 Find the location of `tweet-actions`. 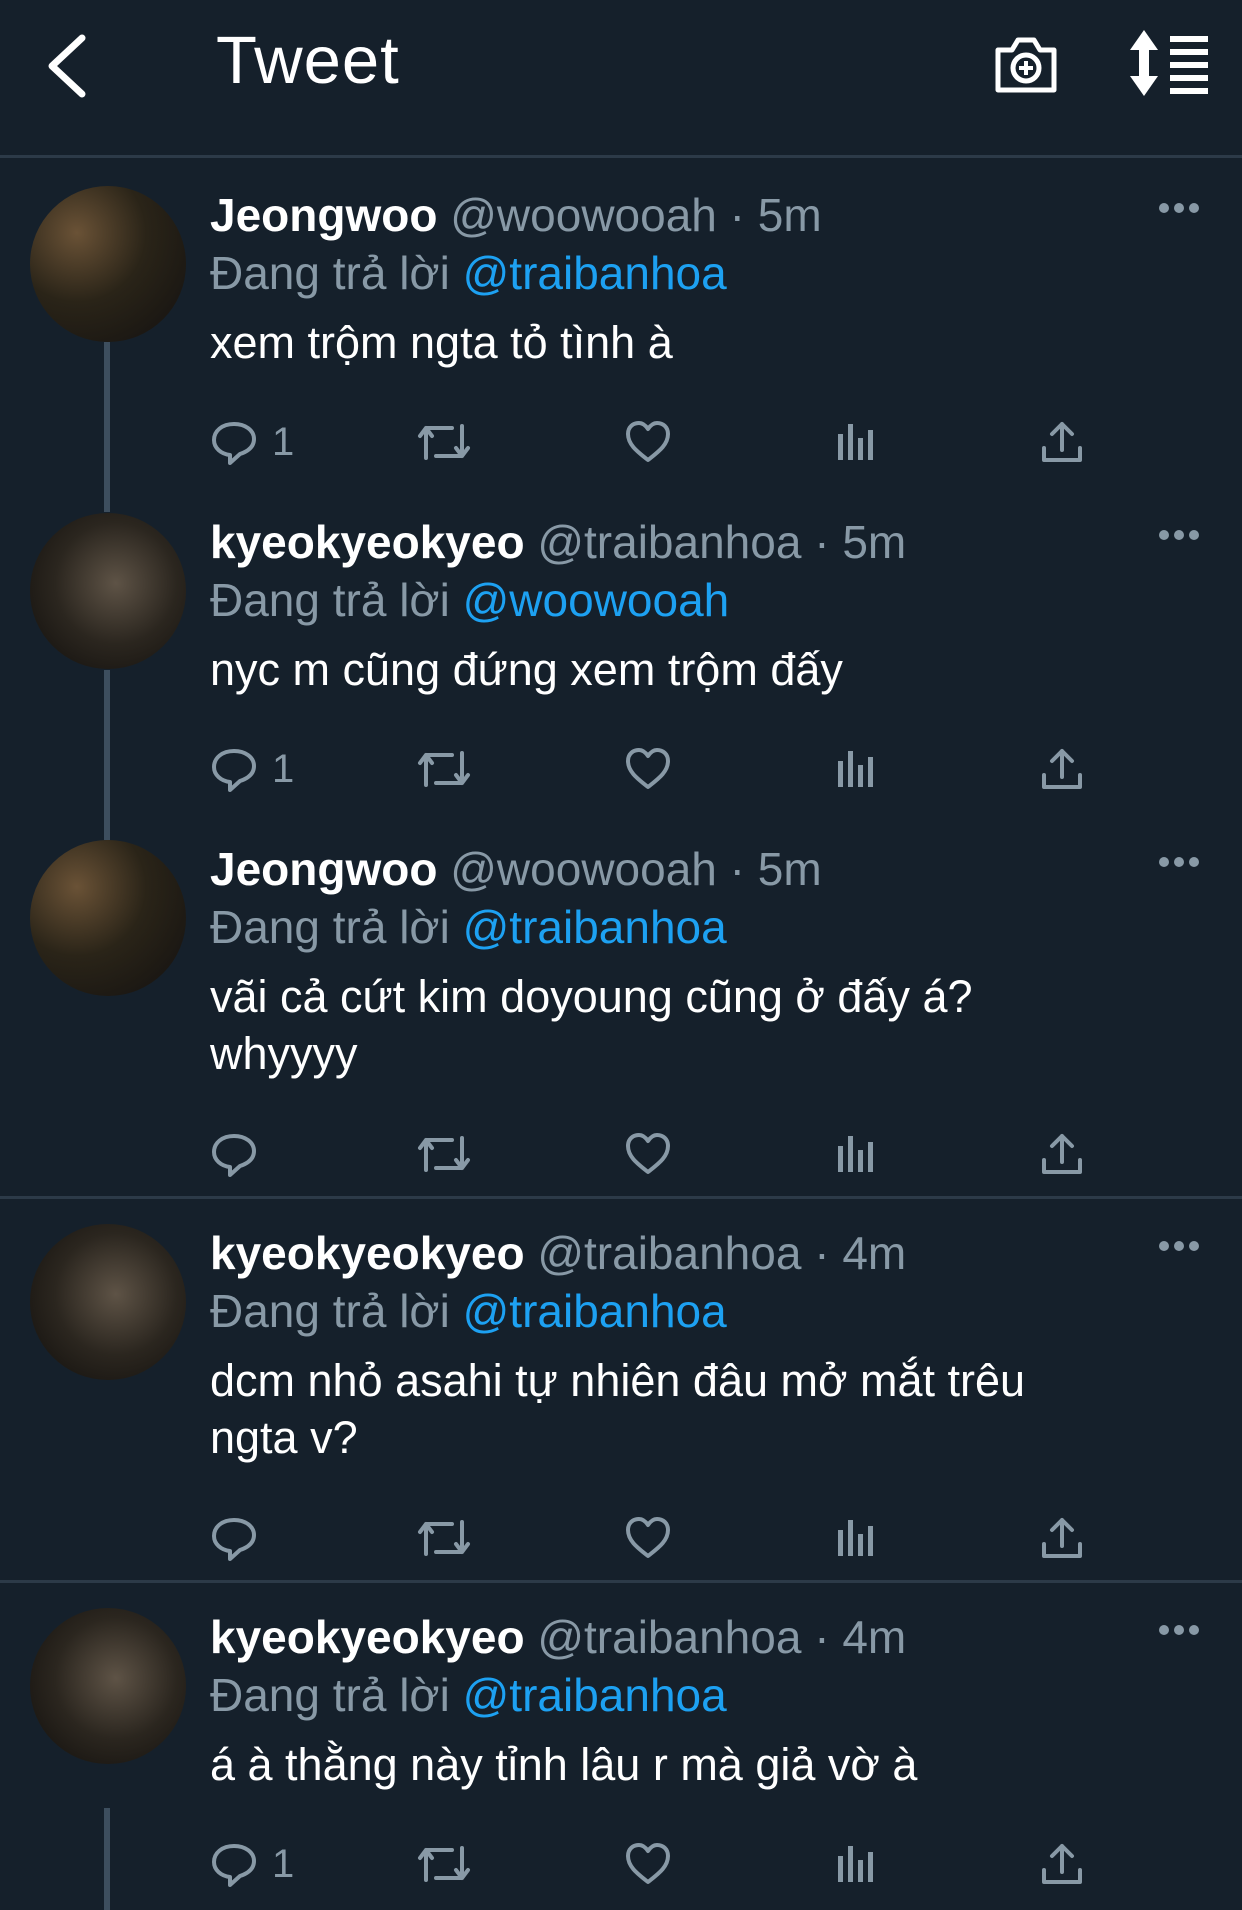

tweet-actions is located at coordinates (660, 1540).